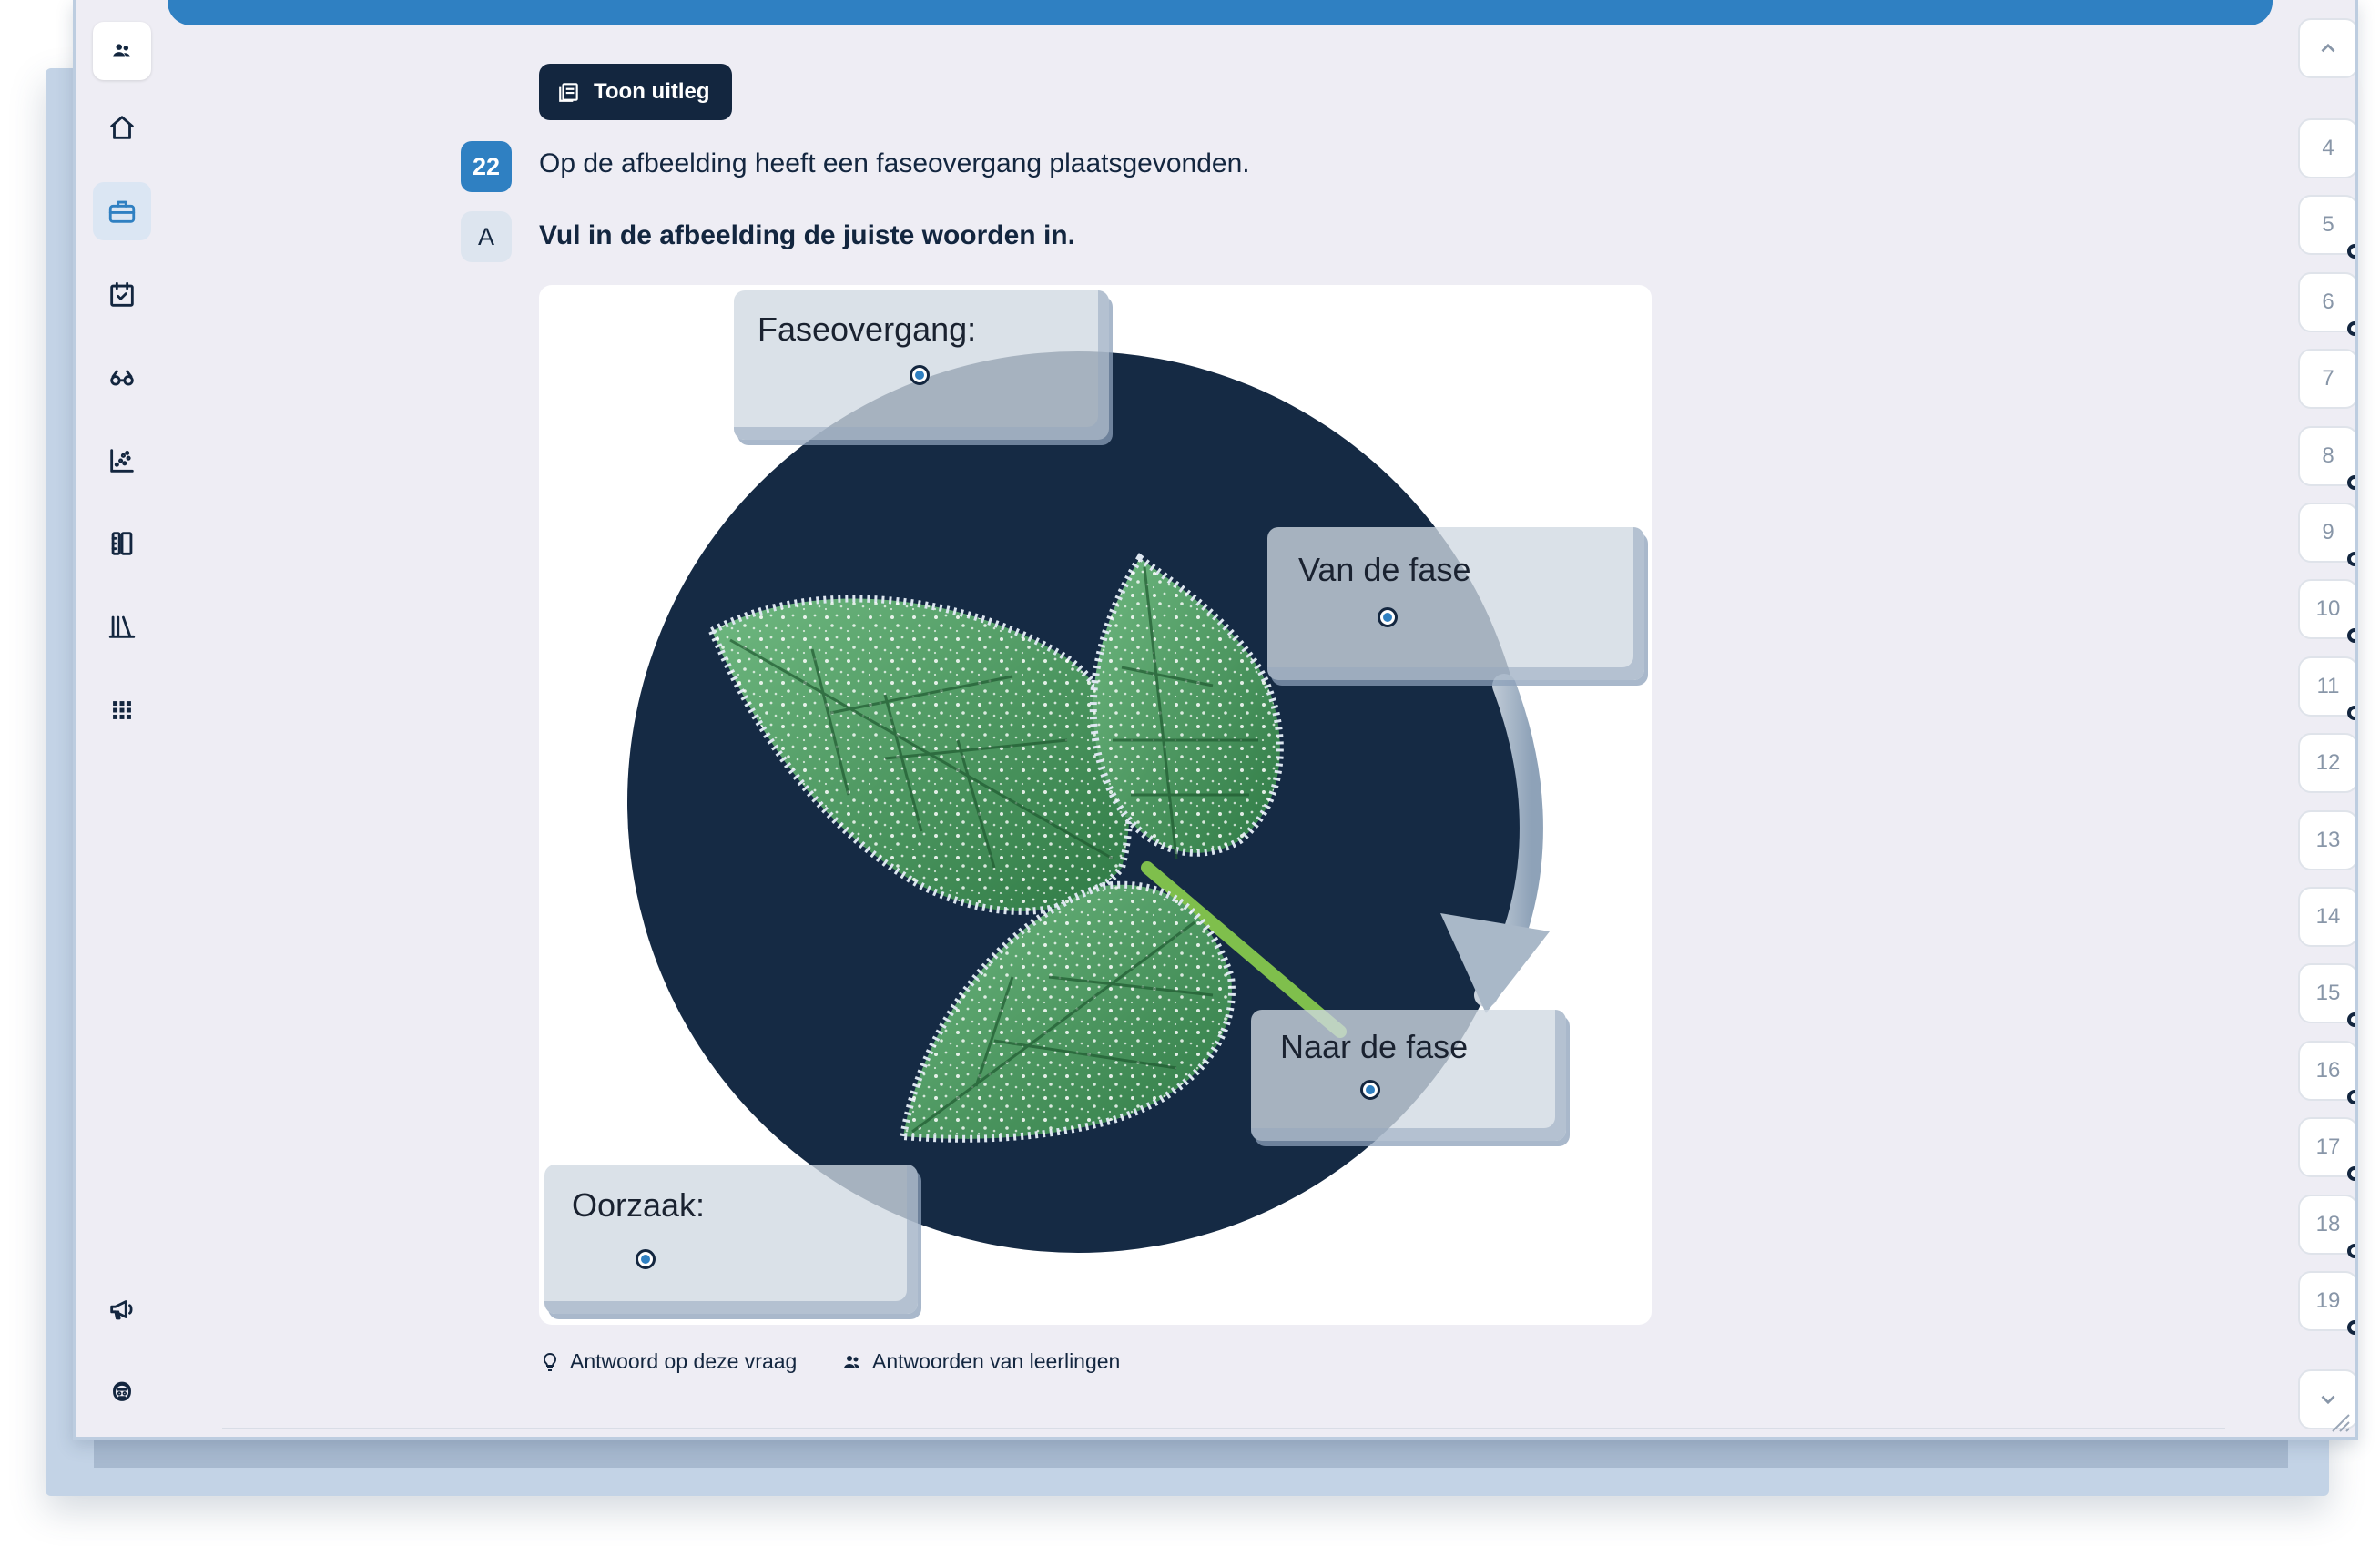 This screenshot has height=1546, width=2380. What do you see at coordinates (1224, 1428) in the screenshot?
I see `divider` at bounding box center [1224, 1428].